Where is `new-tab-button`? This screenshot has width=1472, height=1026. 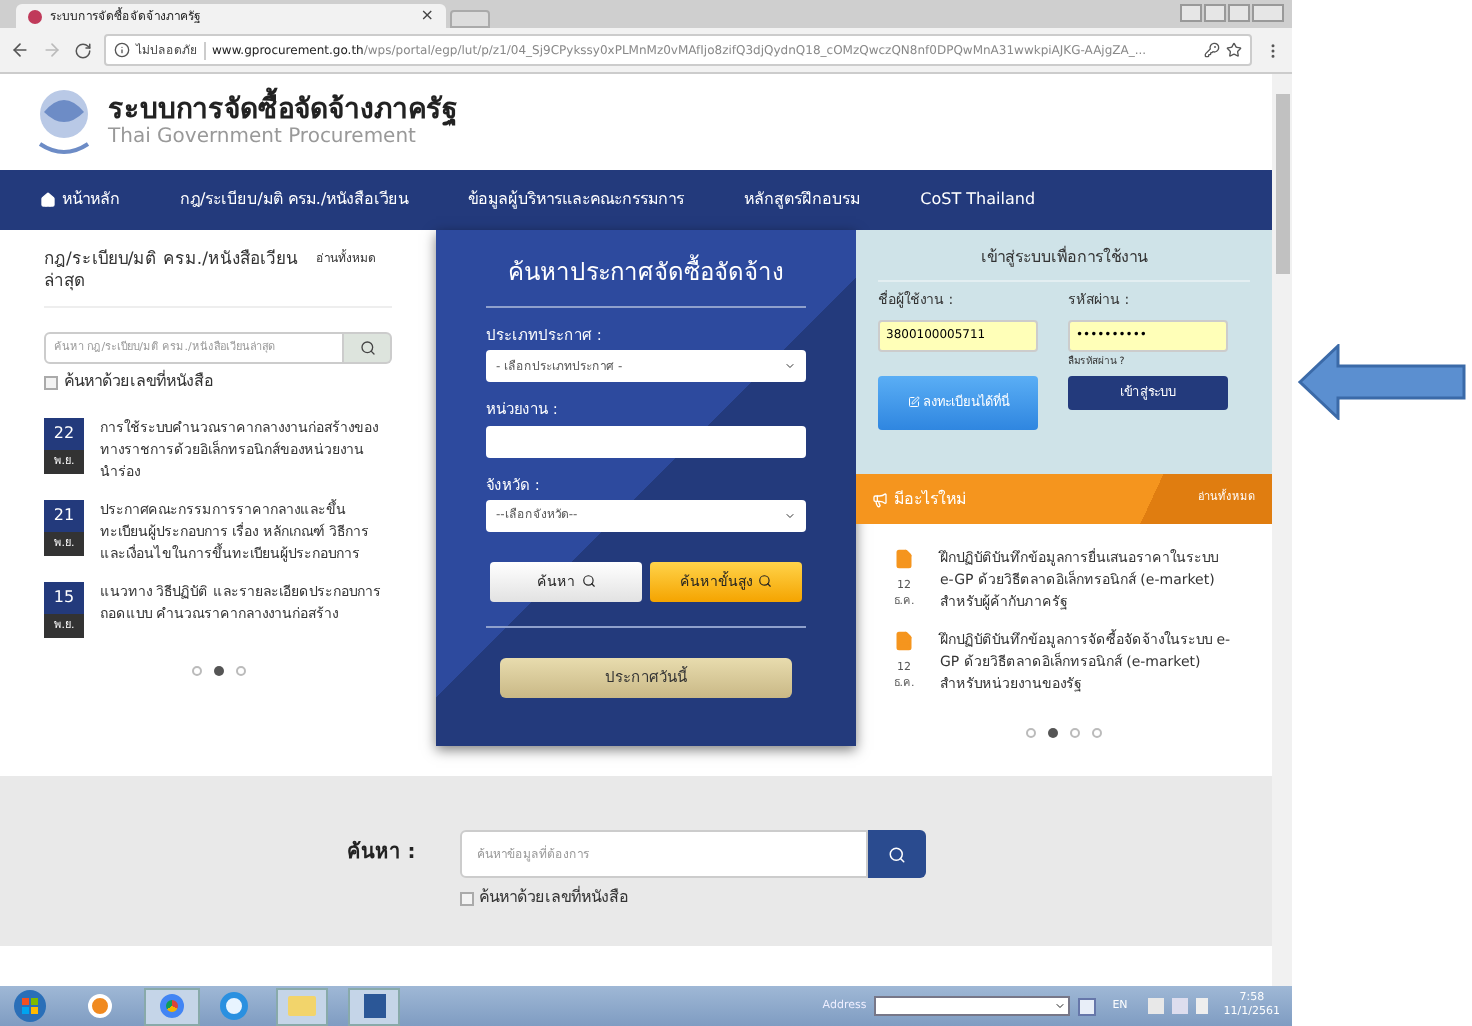 new-tab-button is located at coordinates (470, 19).